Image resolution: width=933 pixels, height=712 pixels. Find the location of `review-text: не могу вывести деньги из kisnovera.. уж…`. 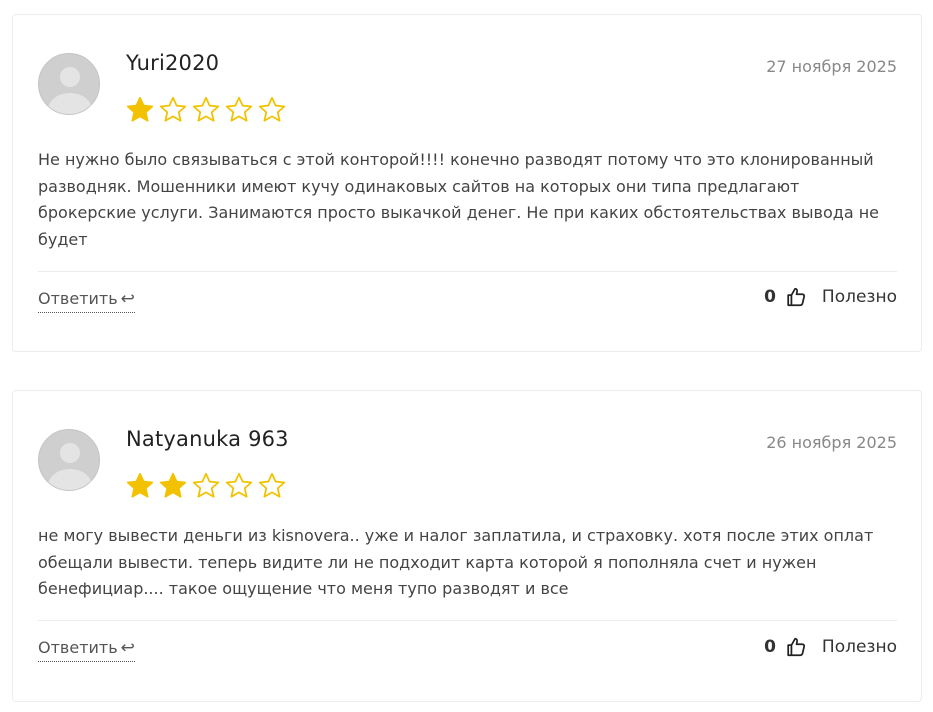

review-text: не могу вывести деньги из kisnovera.. уж… is located at coordinates (456, 562).